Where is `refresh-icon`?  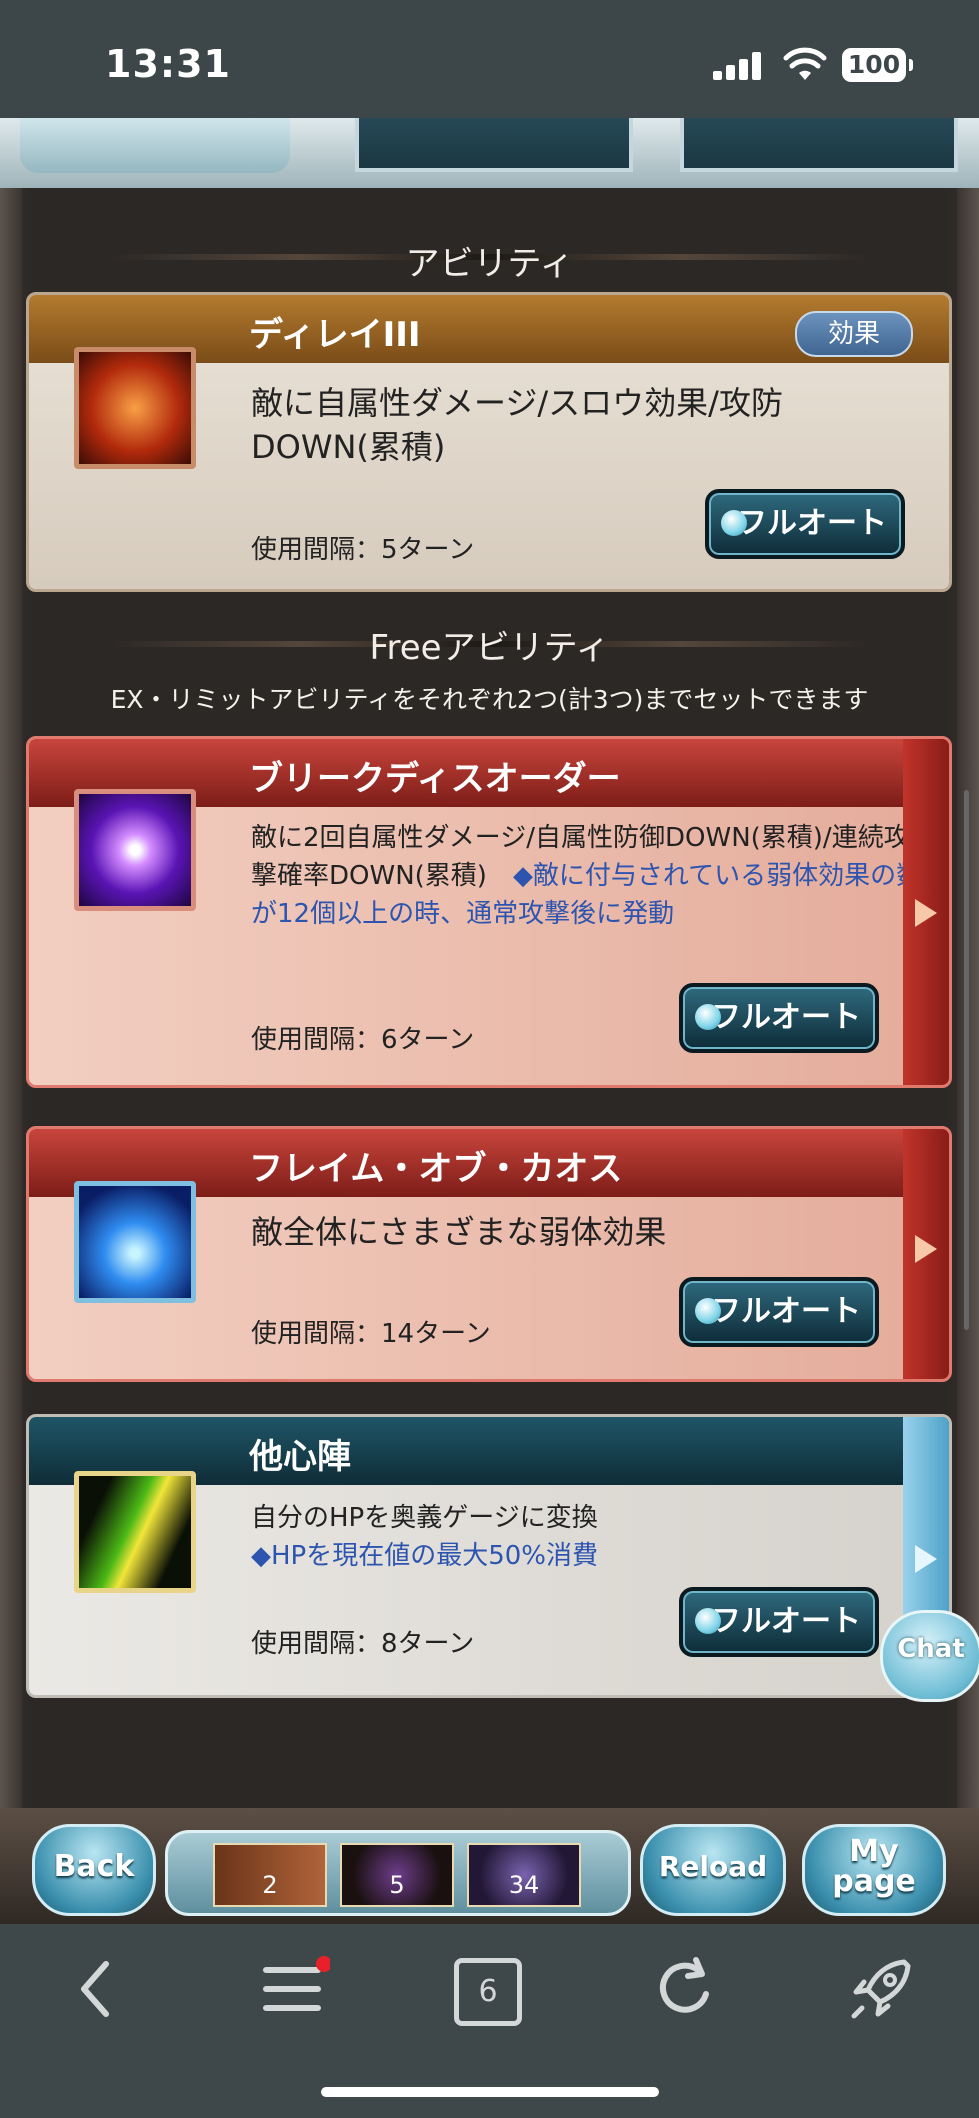 refresh-icon is located at coordinates (685, 1989).